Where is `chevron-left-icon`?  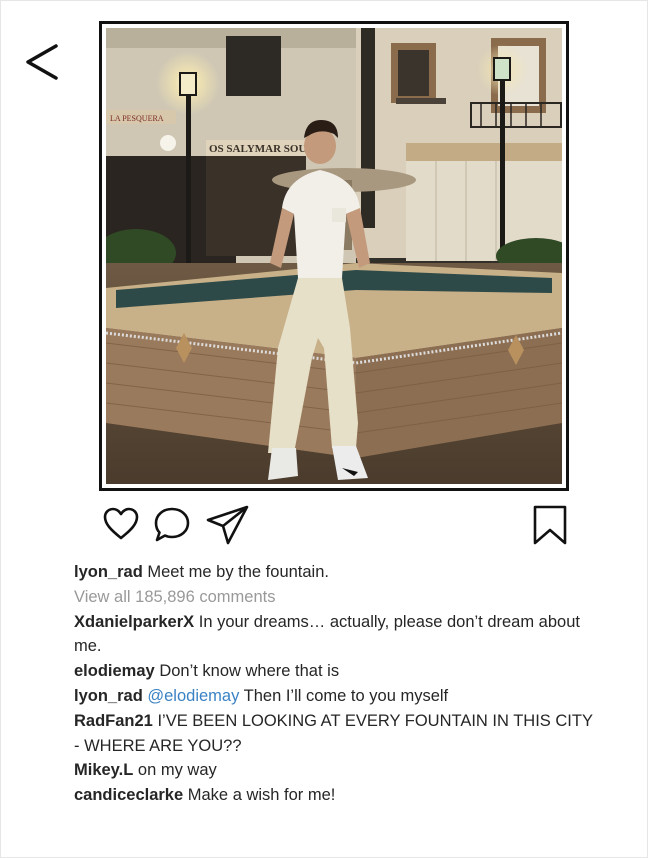
chevron-left-icon is located at coordinates (42, 62).